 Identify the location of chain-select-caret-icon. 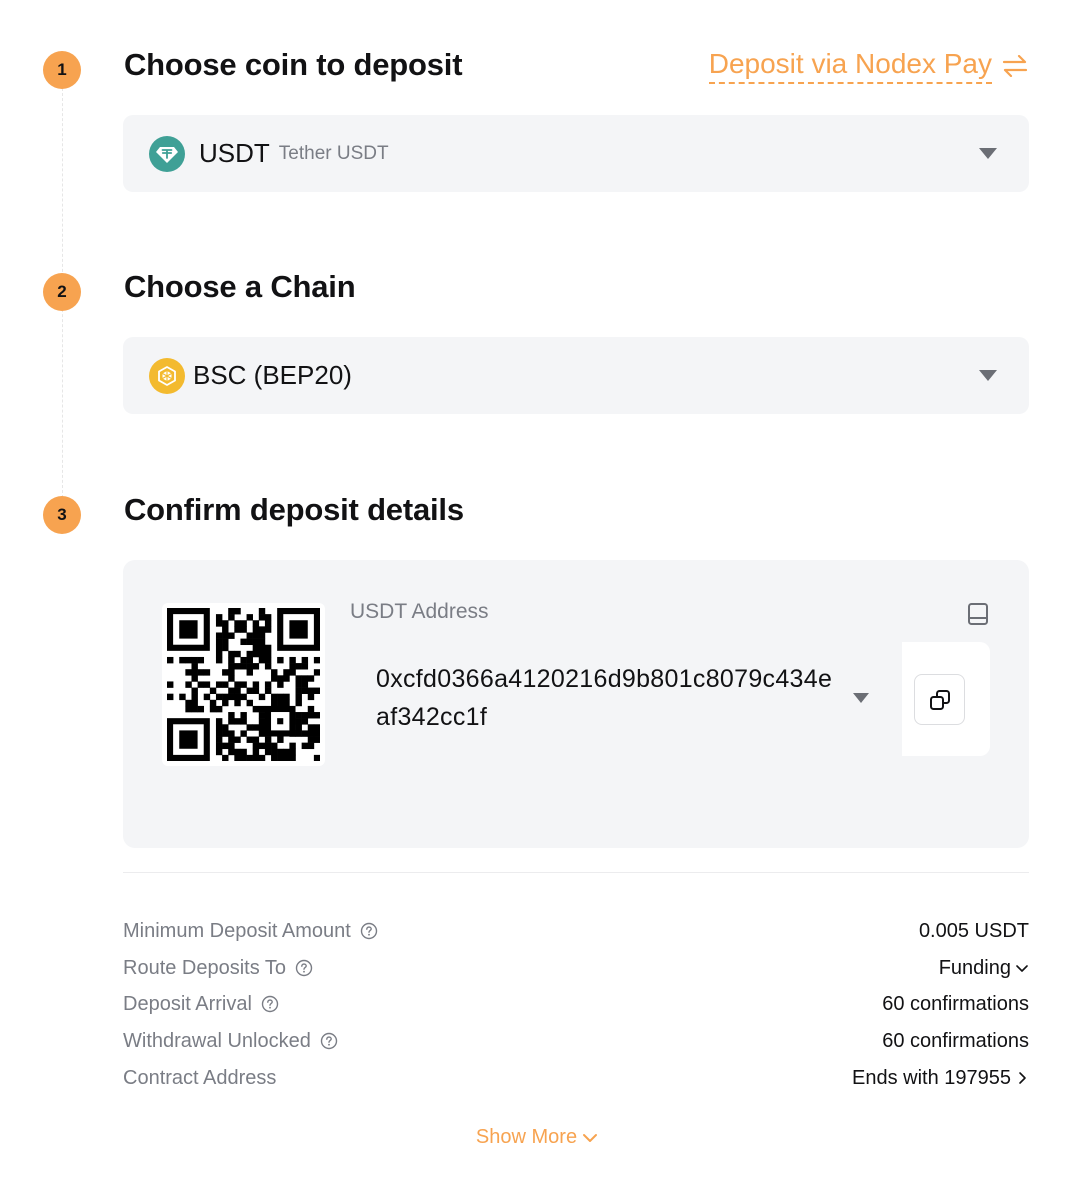
(988, 375).